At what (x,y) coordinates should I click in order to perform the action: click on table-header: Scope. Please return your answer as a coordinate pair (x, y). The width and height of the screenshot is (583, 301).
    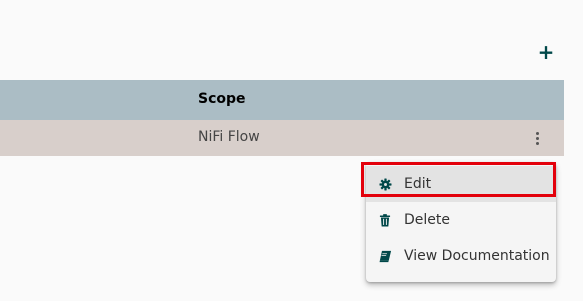
    Looking at the image, I should click on (282, 100).